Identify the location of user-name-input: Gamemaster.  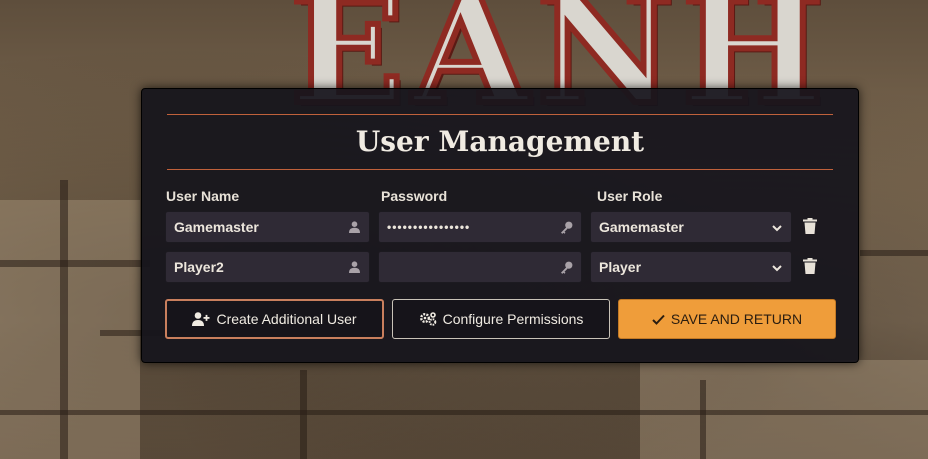
(267, 227).